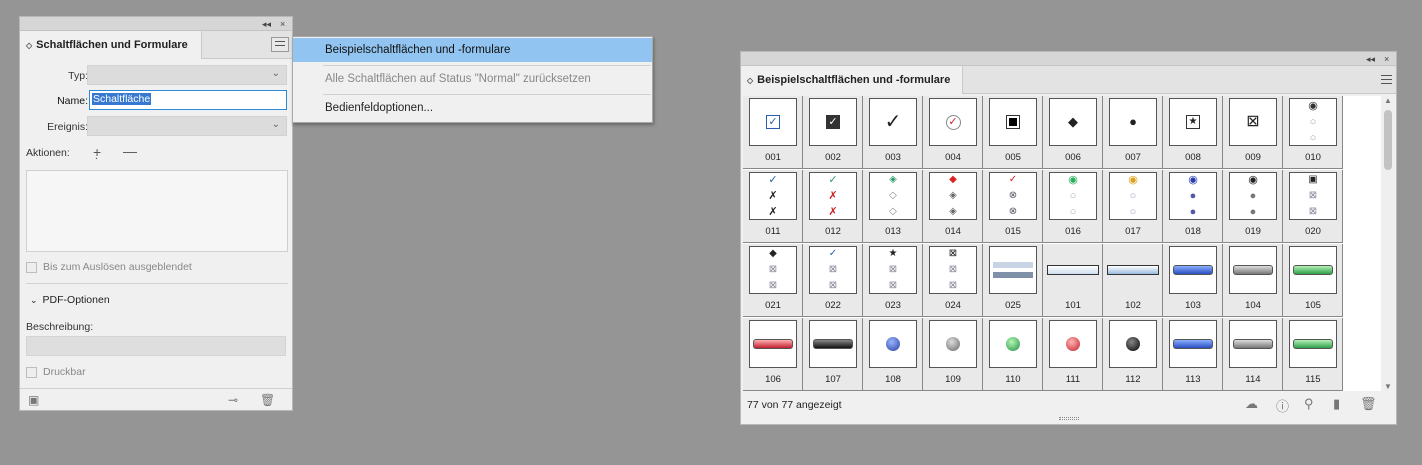 This screenshot has width=1422, height=465. What do you see at coordinates (833, 280) in the screenshot?
I see `sample-button-cell: ✓ ⊠ ⊠ 022` at bounding box center [833, 280].